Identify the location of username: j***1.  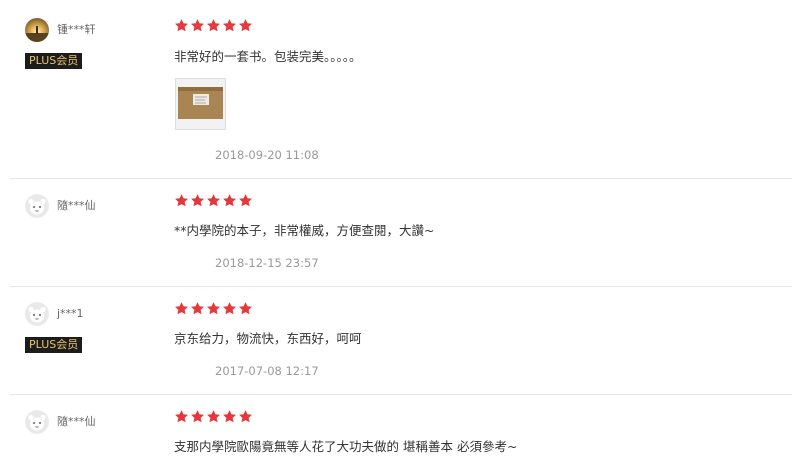
(70, 314).